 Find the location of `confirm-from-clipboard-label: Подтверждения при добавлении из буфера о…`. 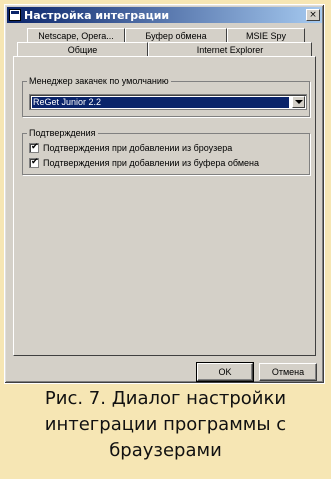

confirm-from-clipboard-label: Подтверждения при добавлении из буфера о… is located at coordinates (151, 163).